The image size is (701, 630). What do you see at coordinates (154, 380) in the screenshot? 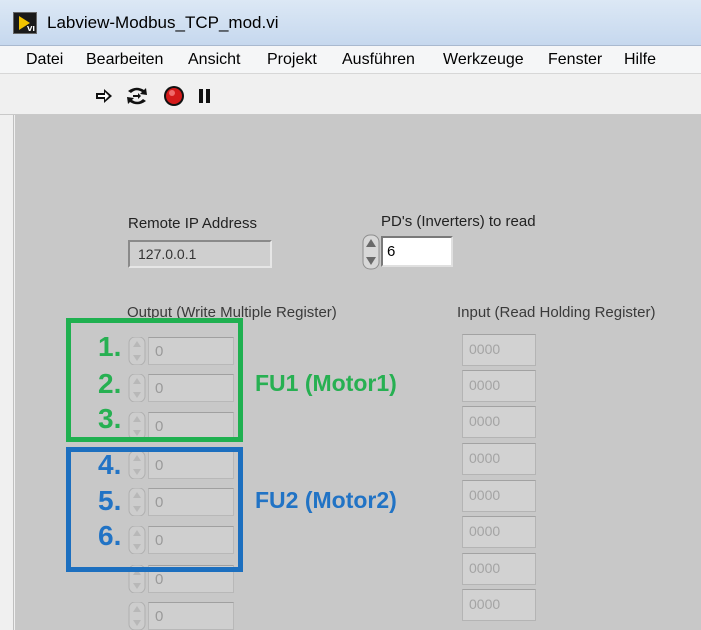
I see `fu1-group-frame` at bounding box center [154, 380].